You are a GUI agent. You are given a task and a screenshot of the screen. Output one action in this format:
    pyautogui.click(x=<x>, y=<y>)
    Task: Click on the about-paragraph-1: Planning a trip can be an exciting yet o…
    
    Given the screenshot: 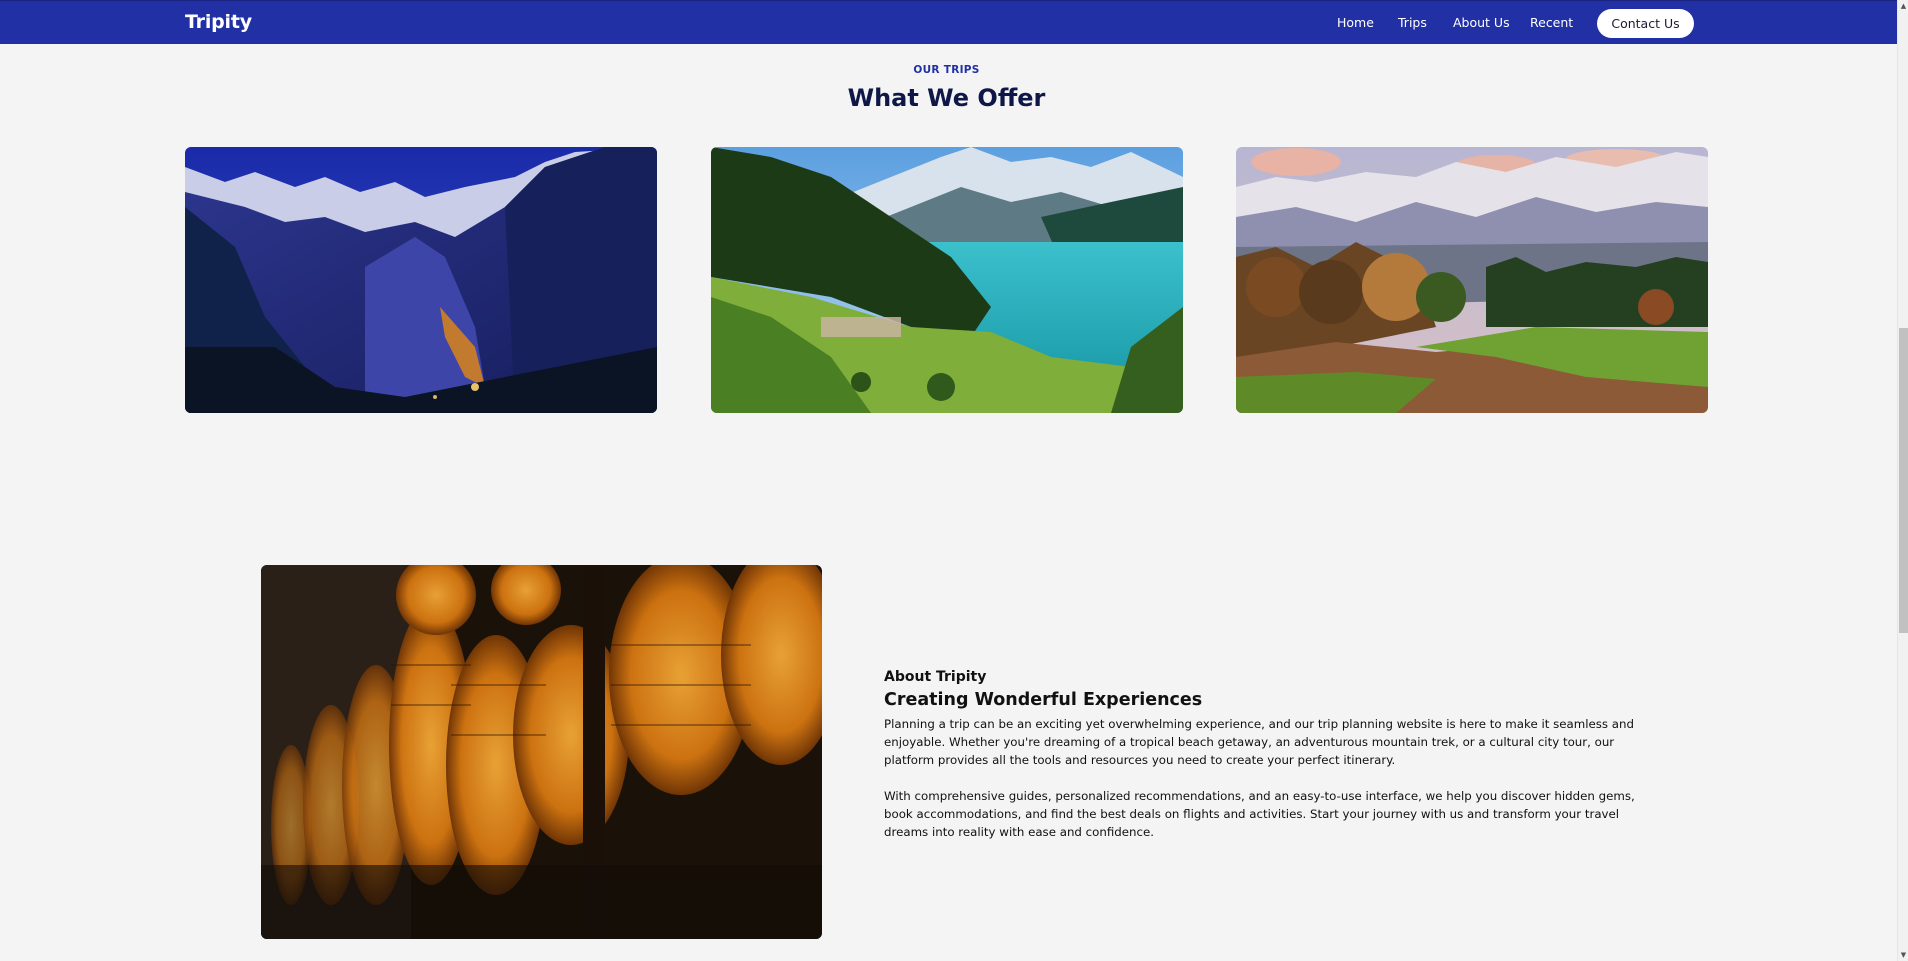 What is the action you would take?
    pyautogui.click(x=1259, y=742)
    